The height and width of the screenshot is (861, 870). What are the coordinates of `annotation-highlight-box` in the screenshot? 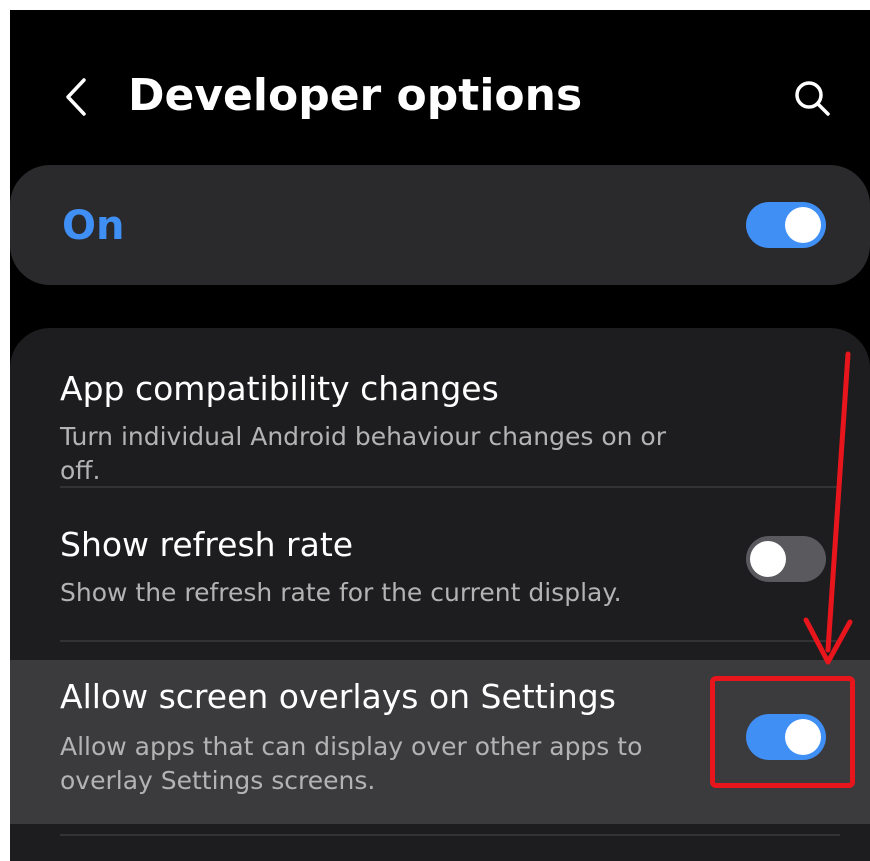 It's located at (782, 732).